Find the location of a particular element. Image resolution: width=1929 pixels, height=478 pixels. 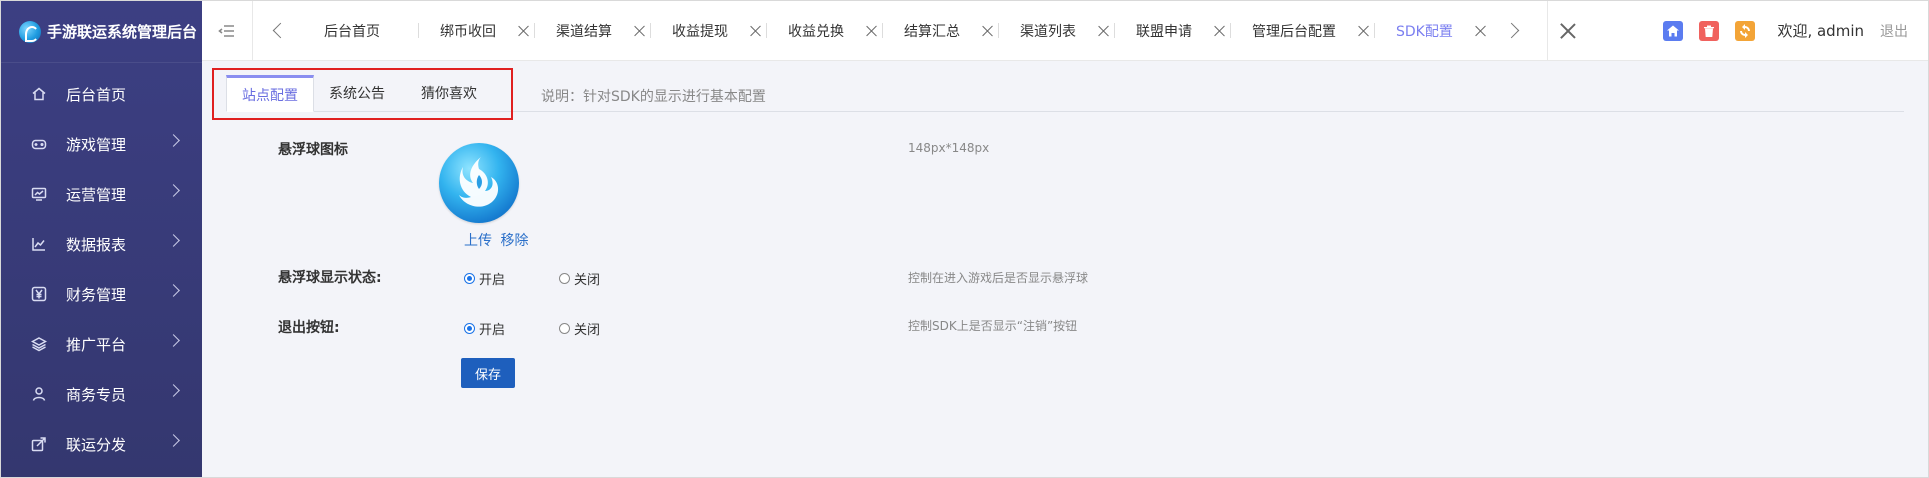

float-icon-label: 悬浮球图标 is located at coordinates (313, 150).